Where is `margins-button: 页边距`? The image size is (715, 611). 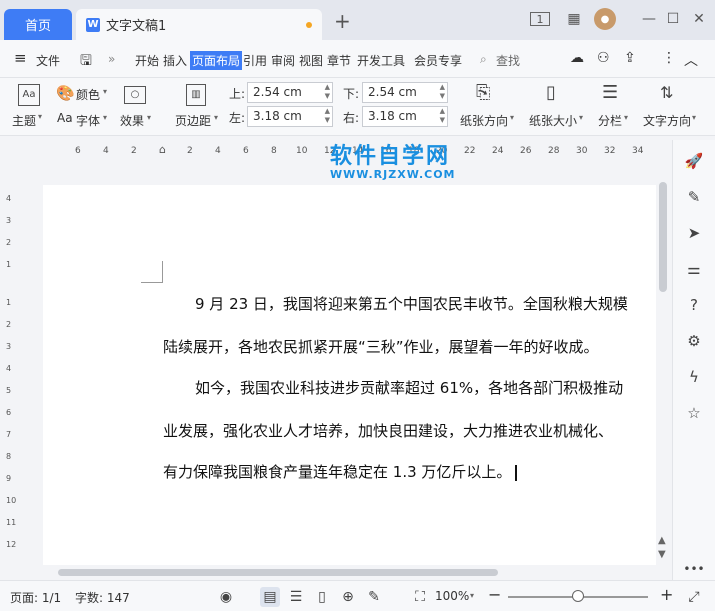 margins-button: 页边距 is located at coordinates (193, 120).